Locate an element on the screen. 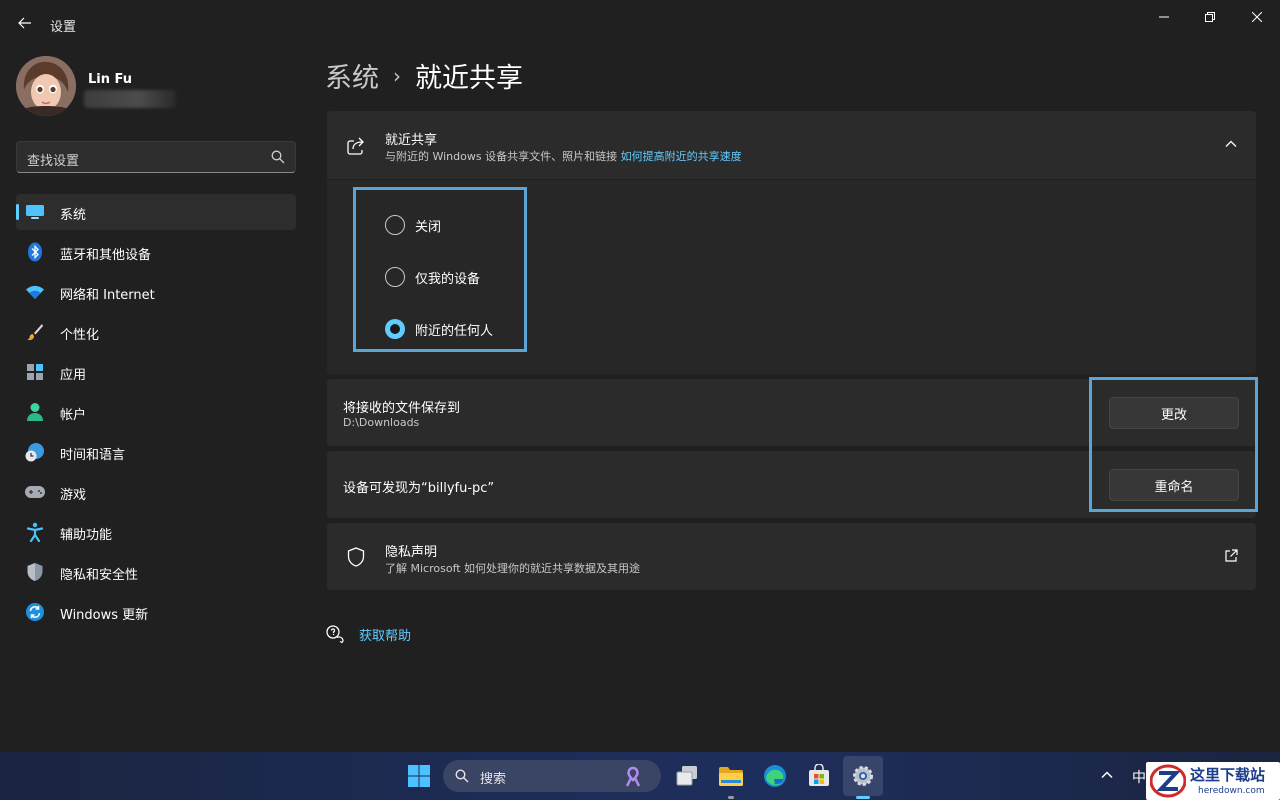  active-indicator is located at coordinates (17, 212).